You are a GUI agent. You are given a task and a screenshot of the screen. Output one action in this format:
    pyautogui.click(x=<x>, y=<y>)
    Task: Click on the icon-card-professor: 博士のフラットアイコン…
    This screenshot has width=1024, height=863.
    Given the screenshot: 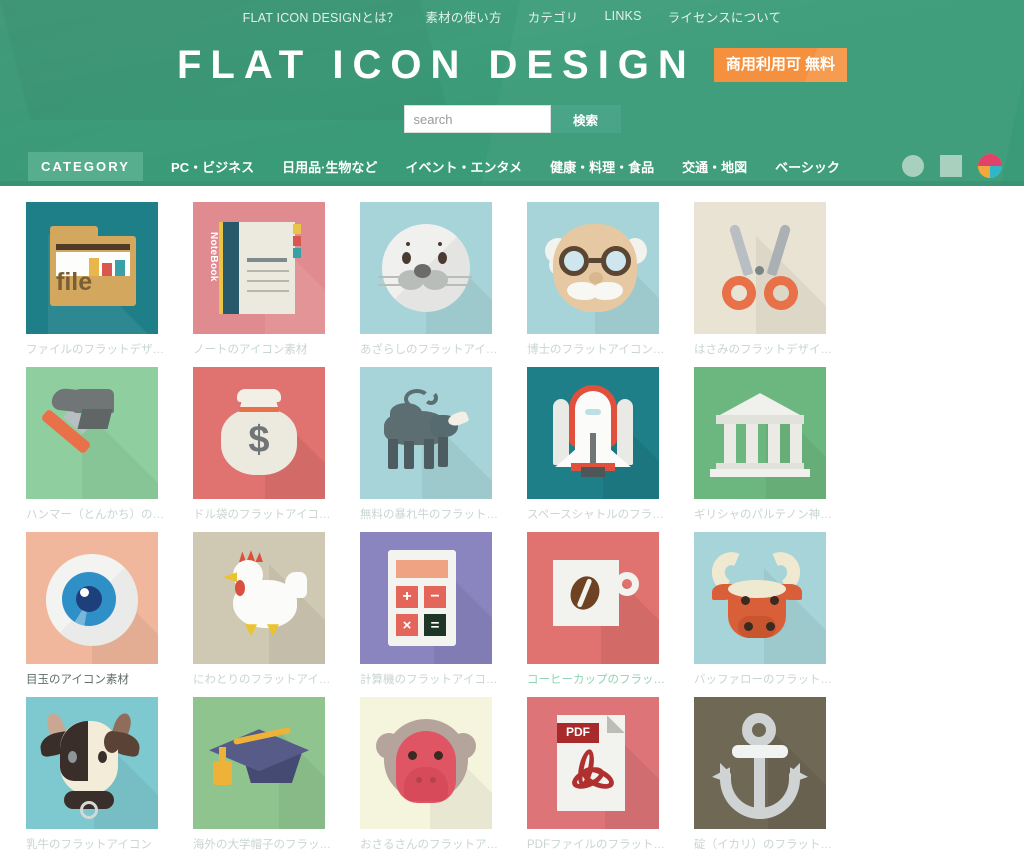 What is the action you would take?
    pyautogui.click(x=610, y=284)
    